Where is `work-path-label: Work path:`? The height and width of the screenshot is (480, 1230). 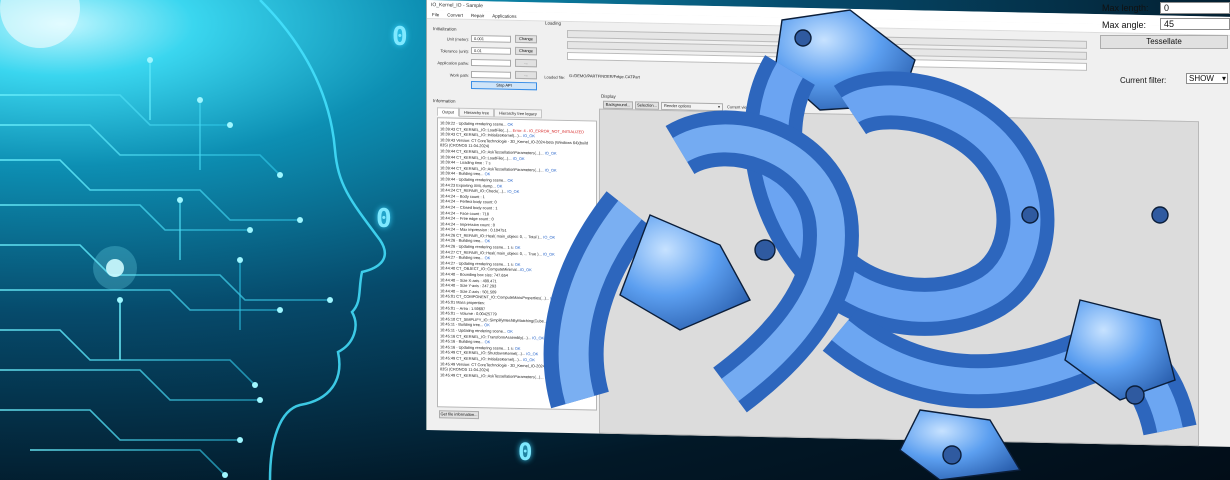 work-path-label: Work path: is located at coordinates (459, 75).